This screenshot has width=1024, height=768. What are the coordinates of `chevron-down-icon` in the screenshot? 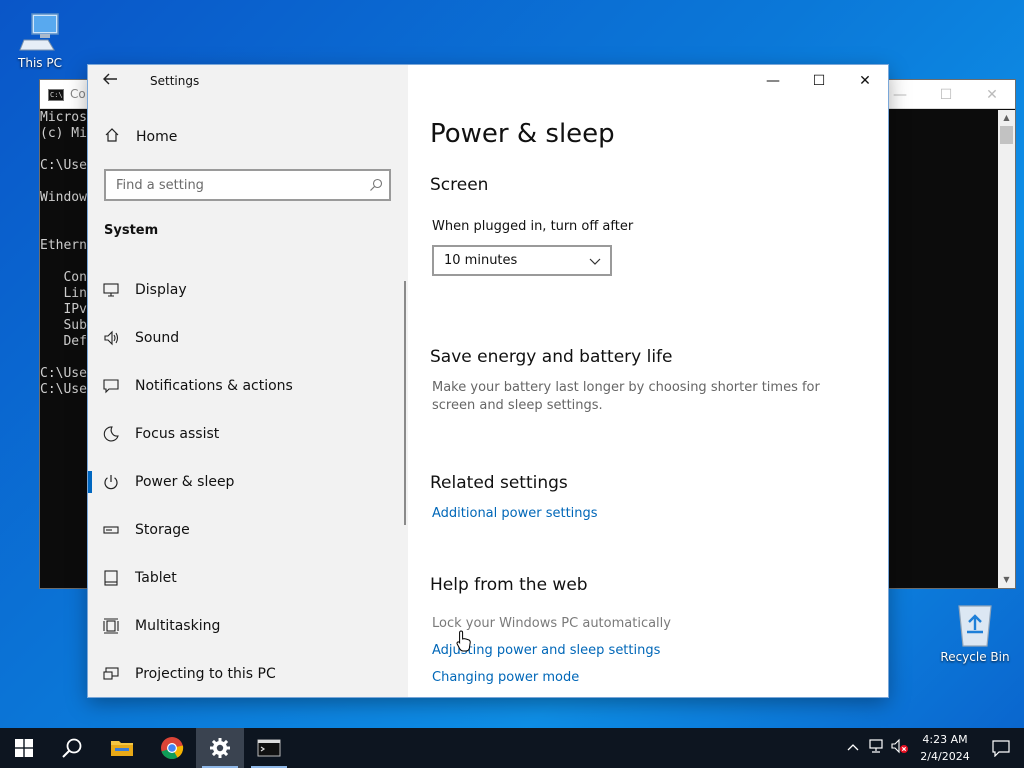 It's located at (595, 261).